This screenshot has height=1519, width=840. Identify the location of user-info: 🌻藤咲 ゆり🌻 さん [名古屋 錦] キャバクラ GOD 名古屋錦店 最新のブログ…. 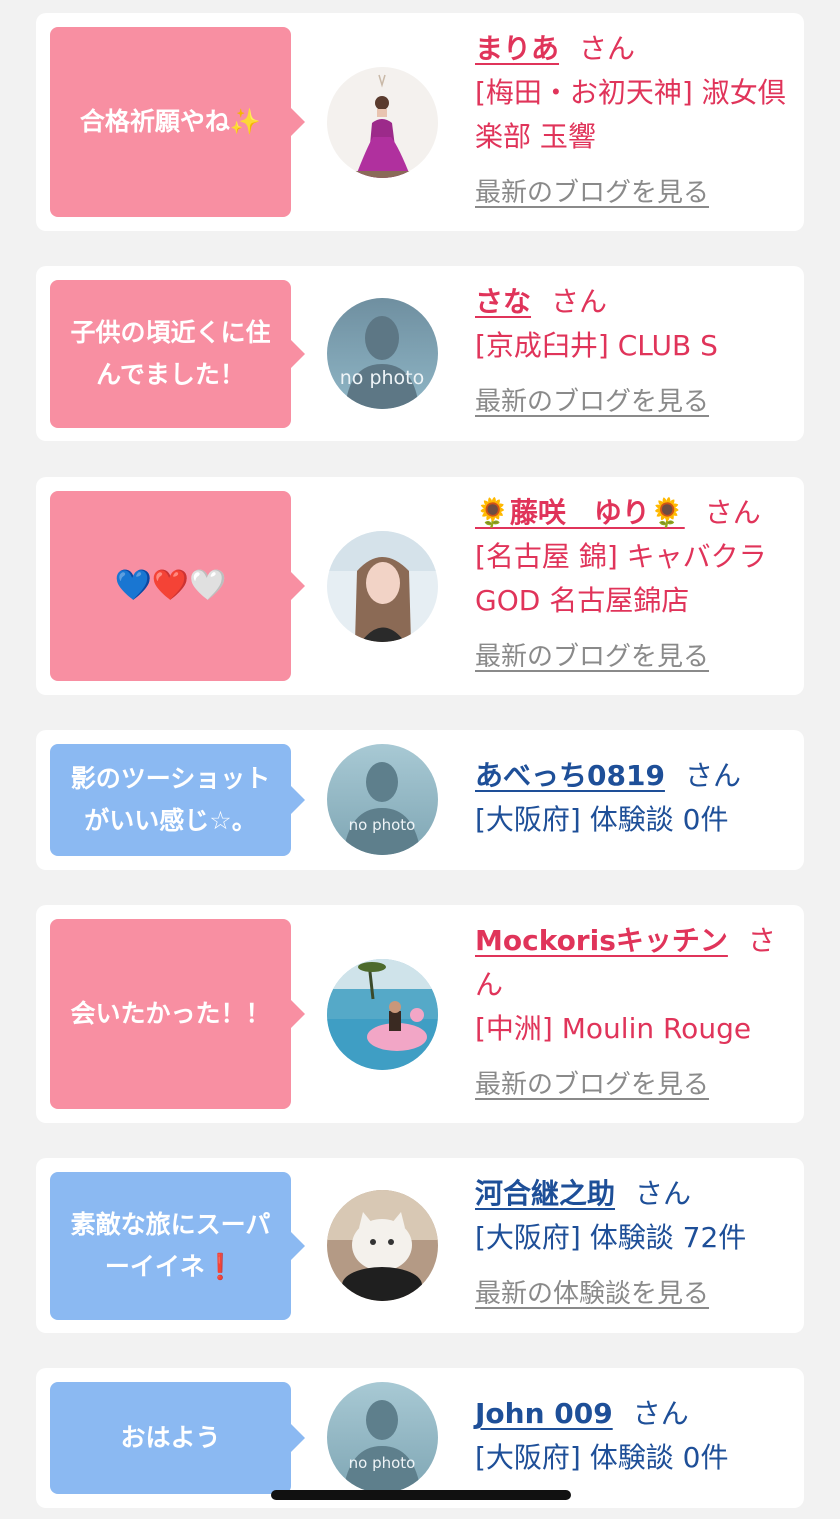
(635, 585).